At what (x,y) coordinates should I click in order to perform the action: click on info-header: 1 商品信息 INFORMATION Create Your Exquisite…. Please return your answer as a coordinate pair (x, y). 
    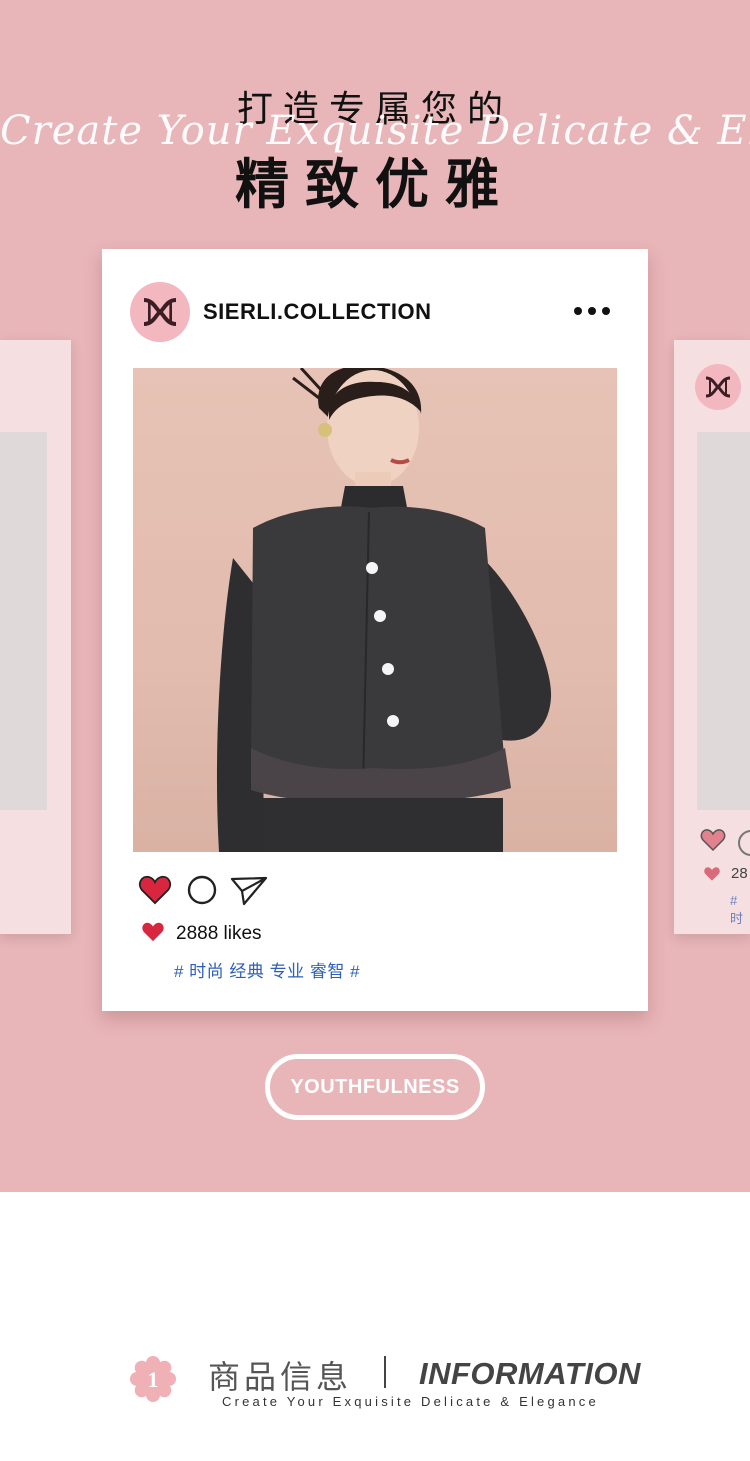
    Looking at the image, I should click on (375, 1380).